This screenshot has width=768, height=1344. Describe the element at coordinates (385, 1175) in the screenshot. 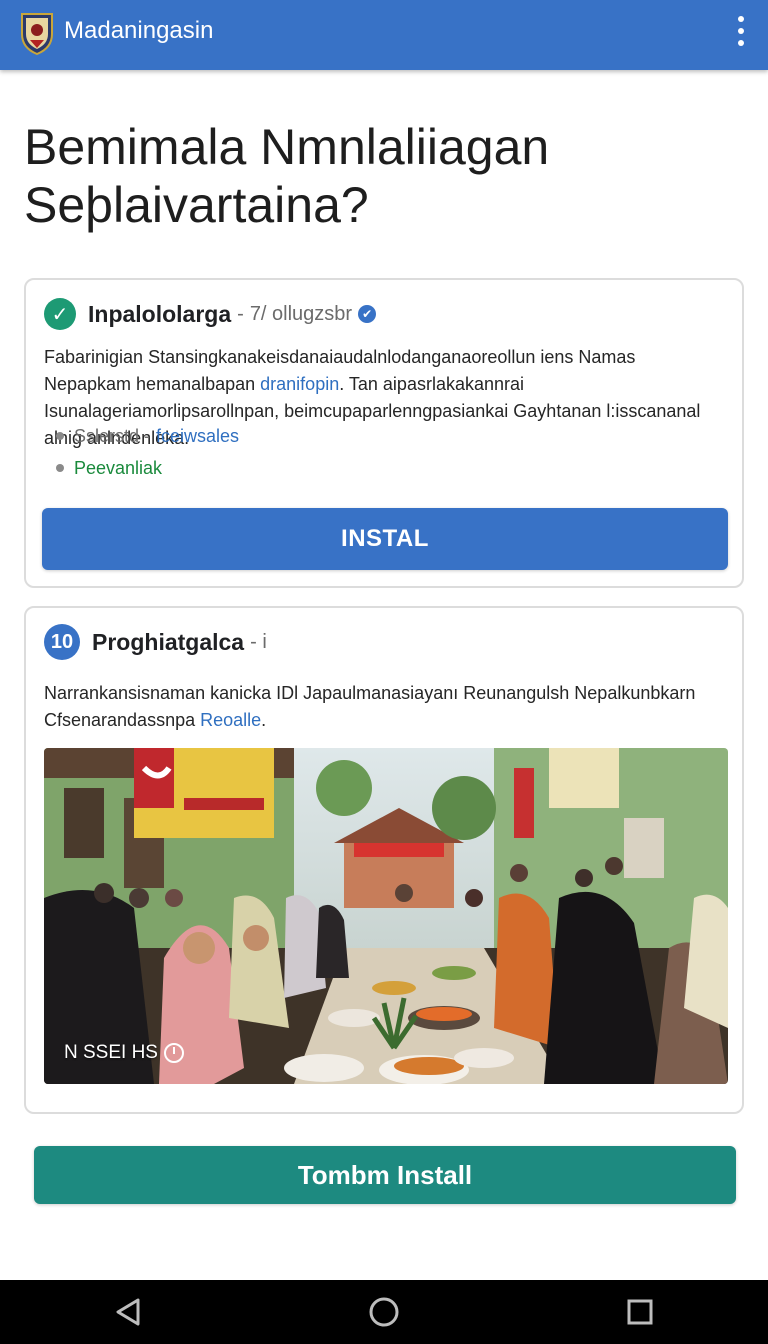

I see `install-cta-button: Tombm Install` at that location.